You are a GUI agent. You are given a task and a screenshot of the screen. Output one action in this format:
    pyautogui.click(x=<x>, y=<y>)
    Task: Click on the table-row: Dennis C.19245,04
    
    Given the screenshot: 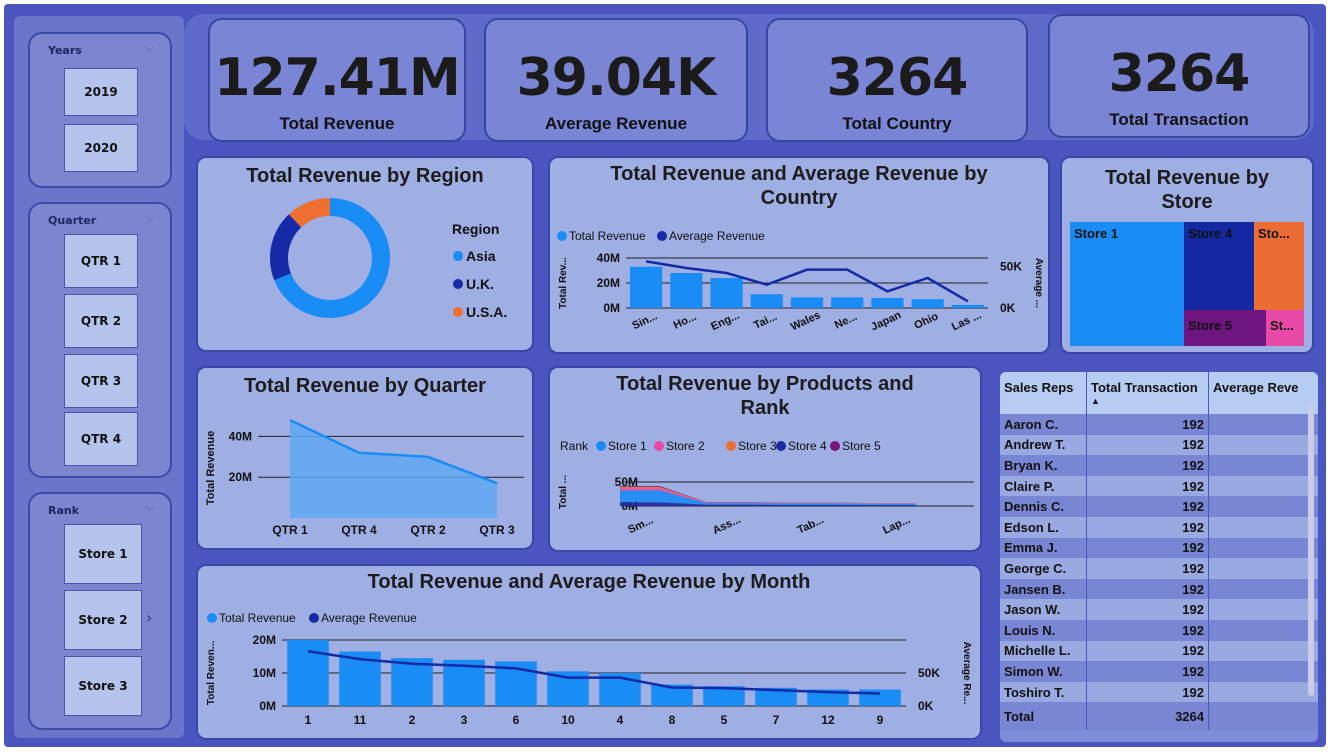 What is the action you would take?
    pyautogui.click(x=1159, y=506)
    